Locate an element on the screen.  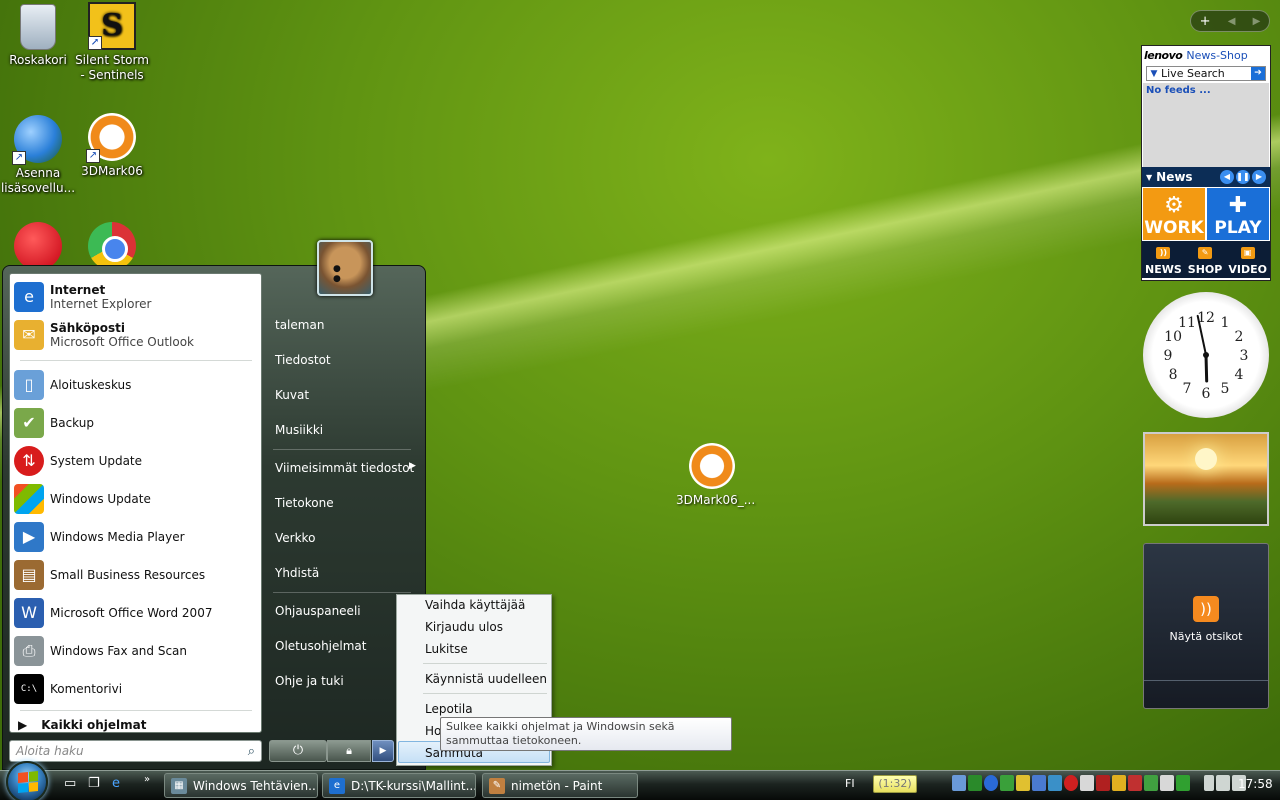
clock-time: 17:58 is located at coordinates (1255, 784).